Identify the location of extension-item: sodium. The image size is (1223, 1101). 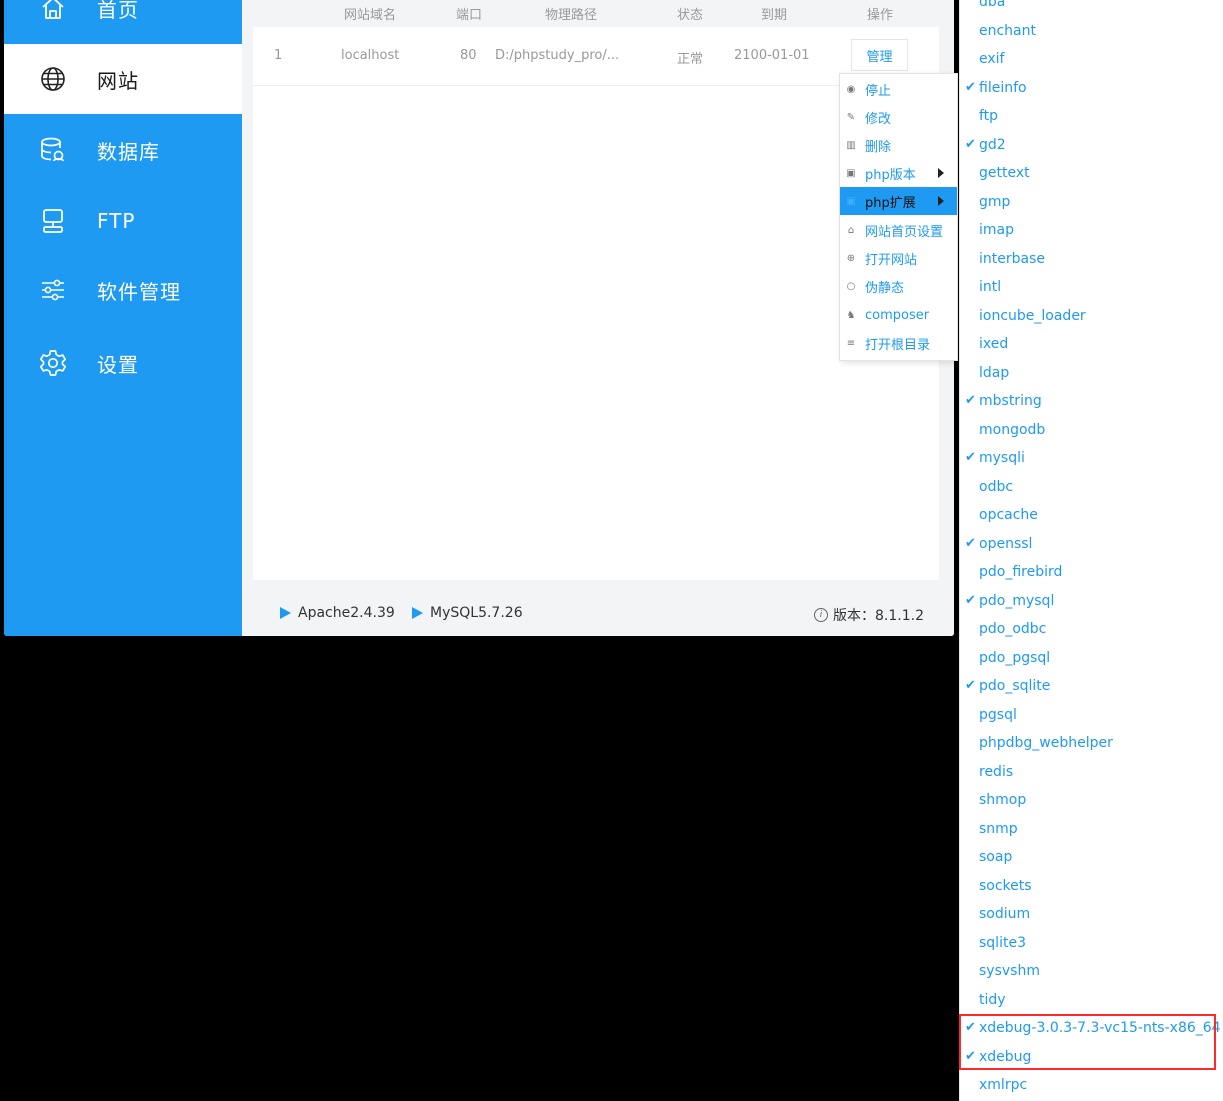
(1091, 916).